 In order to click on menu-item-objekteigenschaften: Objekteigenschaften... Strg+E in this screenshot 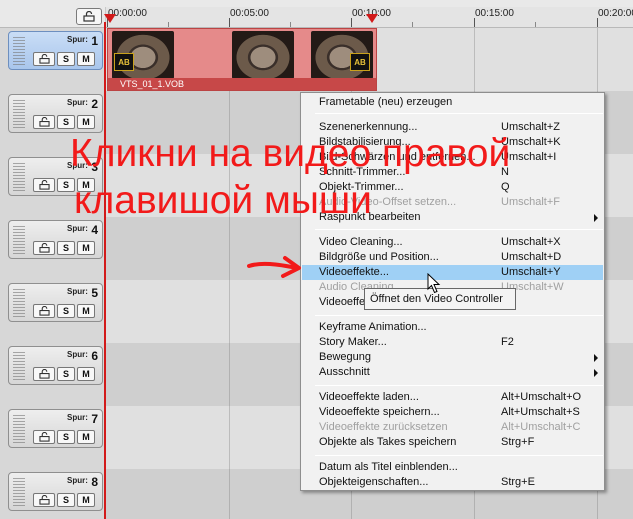, I will do `click(452, 482)`.